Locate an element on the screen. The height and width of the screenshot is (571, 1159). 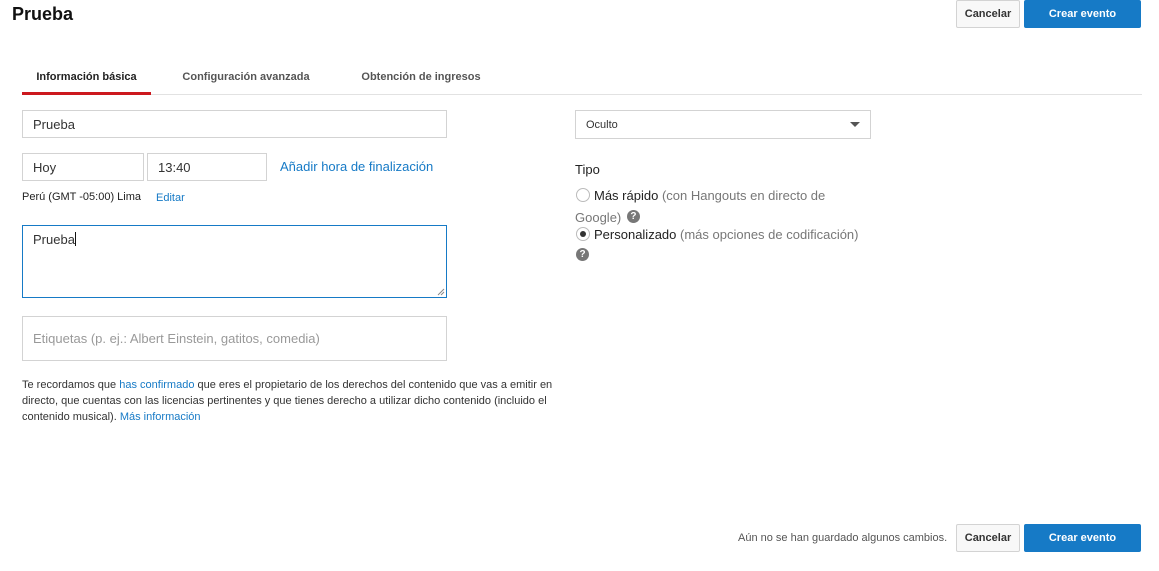
option-custom-label: Personalizado is located at coordinates (635, 234).